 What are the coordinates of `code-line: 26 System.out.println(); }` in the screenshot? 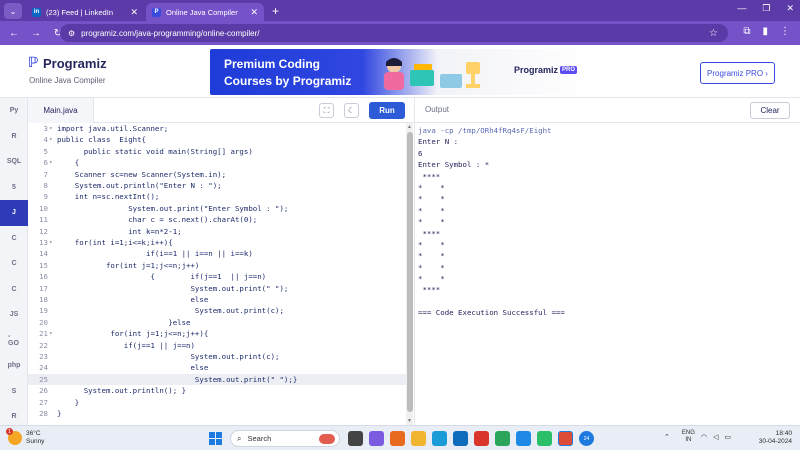 It's located at (217, 390).